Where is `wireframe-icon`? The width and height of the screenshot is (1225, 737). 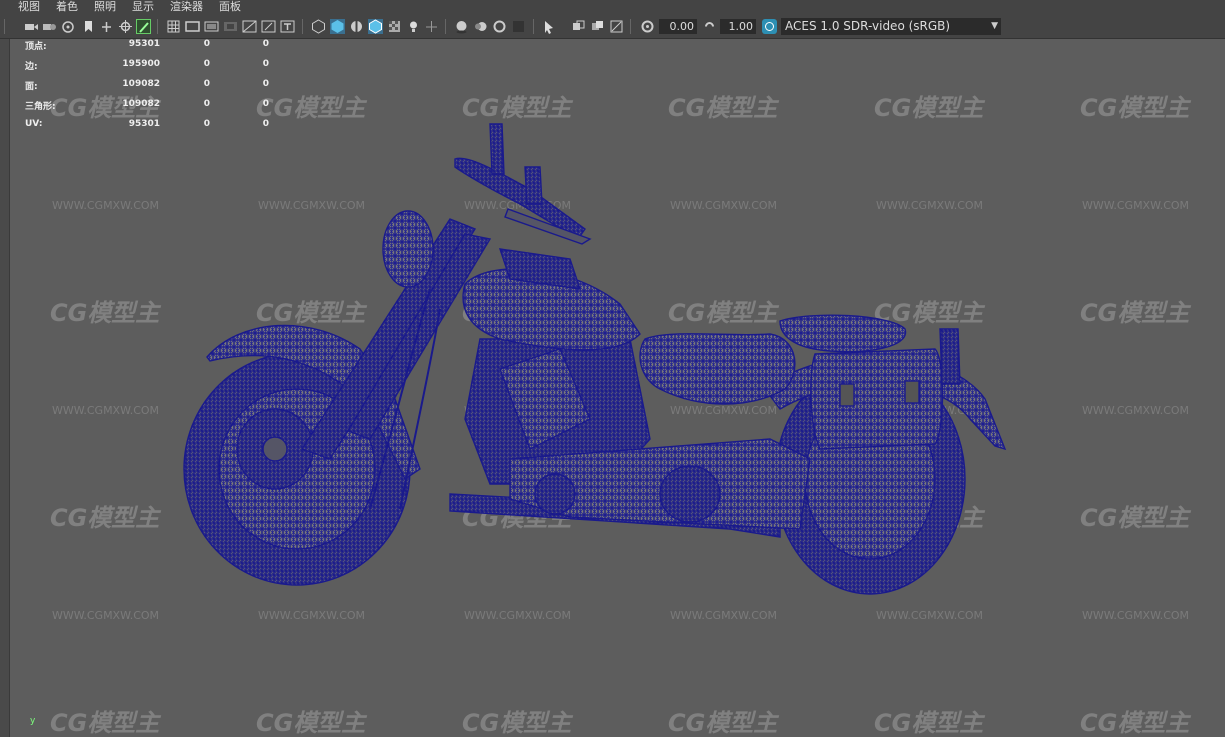
wireframe-icon is located at coordinates (318, 26).